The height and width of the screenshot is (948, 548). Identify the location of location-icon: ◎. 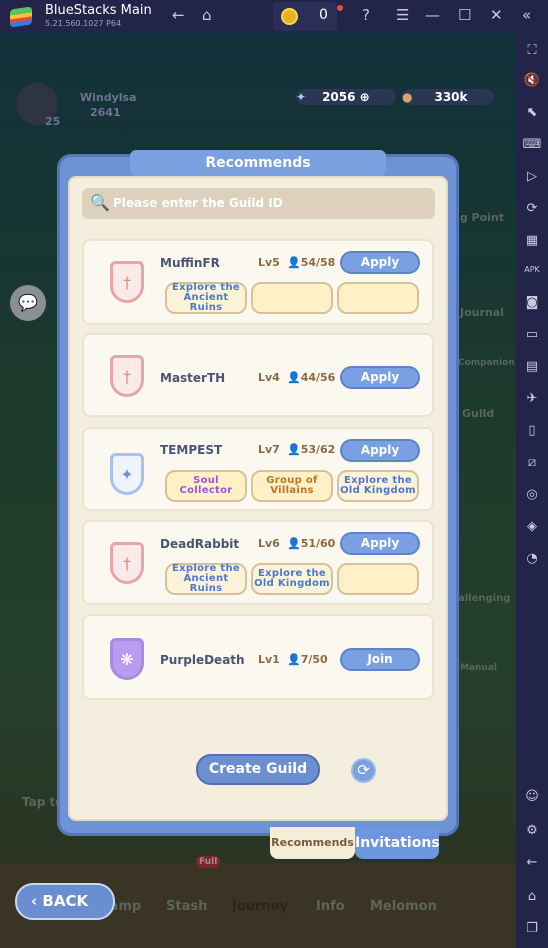
(532, 494).